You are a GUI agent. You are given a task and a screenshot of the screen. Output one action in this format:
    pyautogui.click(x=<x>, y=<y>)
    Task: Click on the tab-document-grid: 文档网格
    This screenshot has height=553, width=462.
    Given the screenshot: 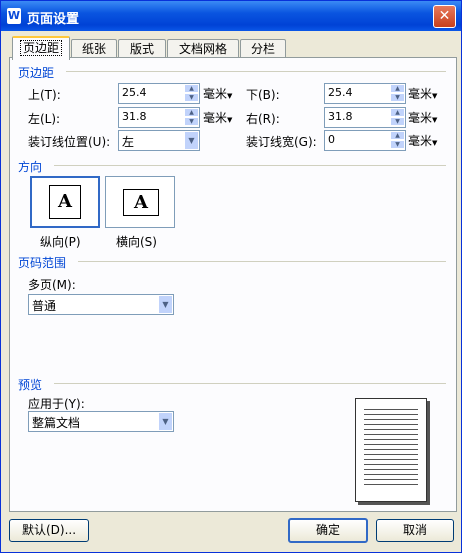 What is the action you would take?
    pyautogui.click(x=203, y=48)
    